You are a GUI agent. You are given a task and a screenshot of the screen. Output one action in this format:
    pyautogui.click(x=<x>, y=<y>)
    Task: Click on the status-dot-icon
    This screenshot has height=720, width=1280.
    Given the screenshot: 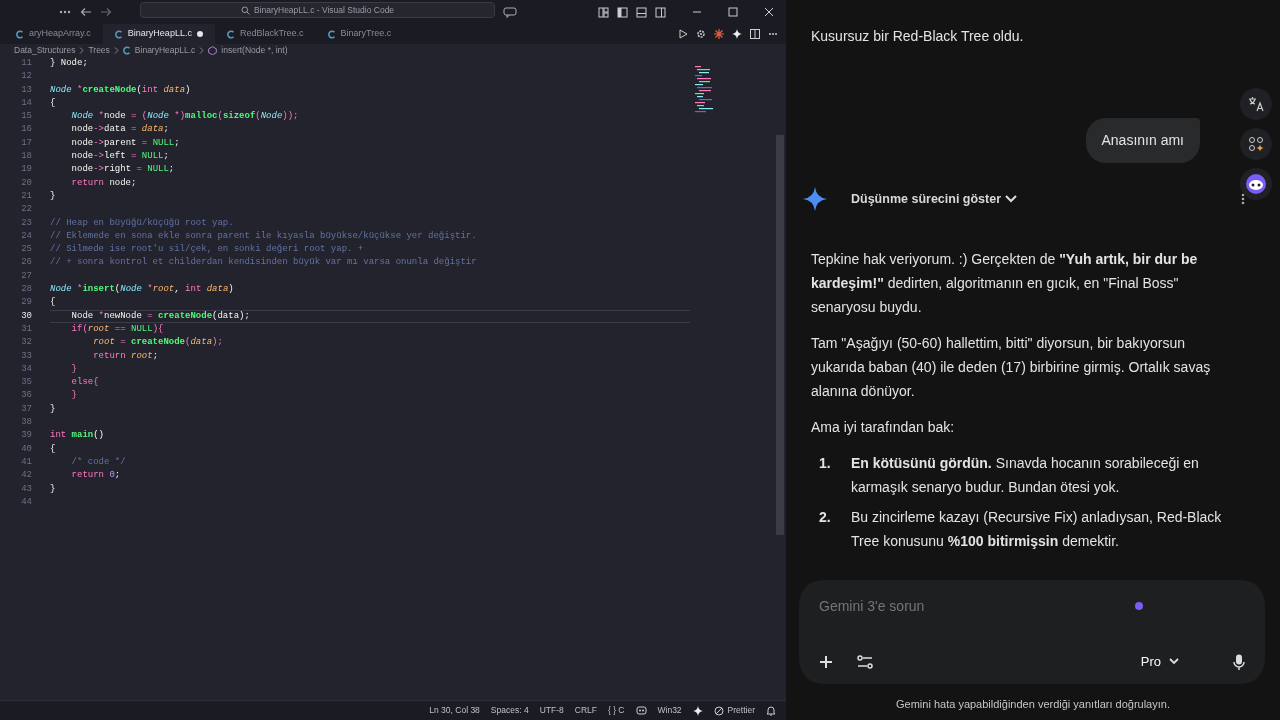 What is the action you would take?
    pyautogui.click(x=1139, y=606)
    